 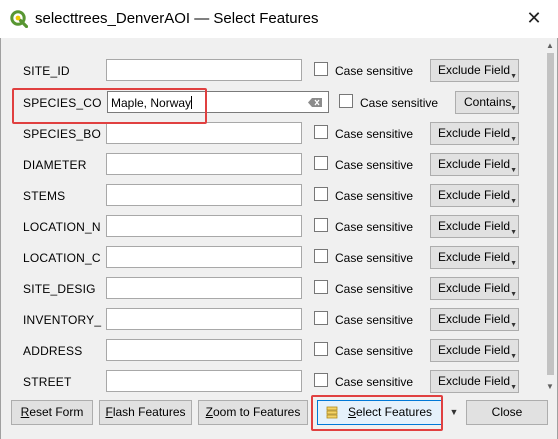 What do you see at coordinates (53, 351) in the screenshot?
I see `field-label: ADDRESS` at bounding box center [53, 351].